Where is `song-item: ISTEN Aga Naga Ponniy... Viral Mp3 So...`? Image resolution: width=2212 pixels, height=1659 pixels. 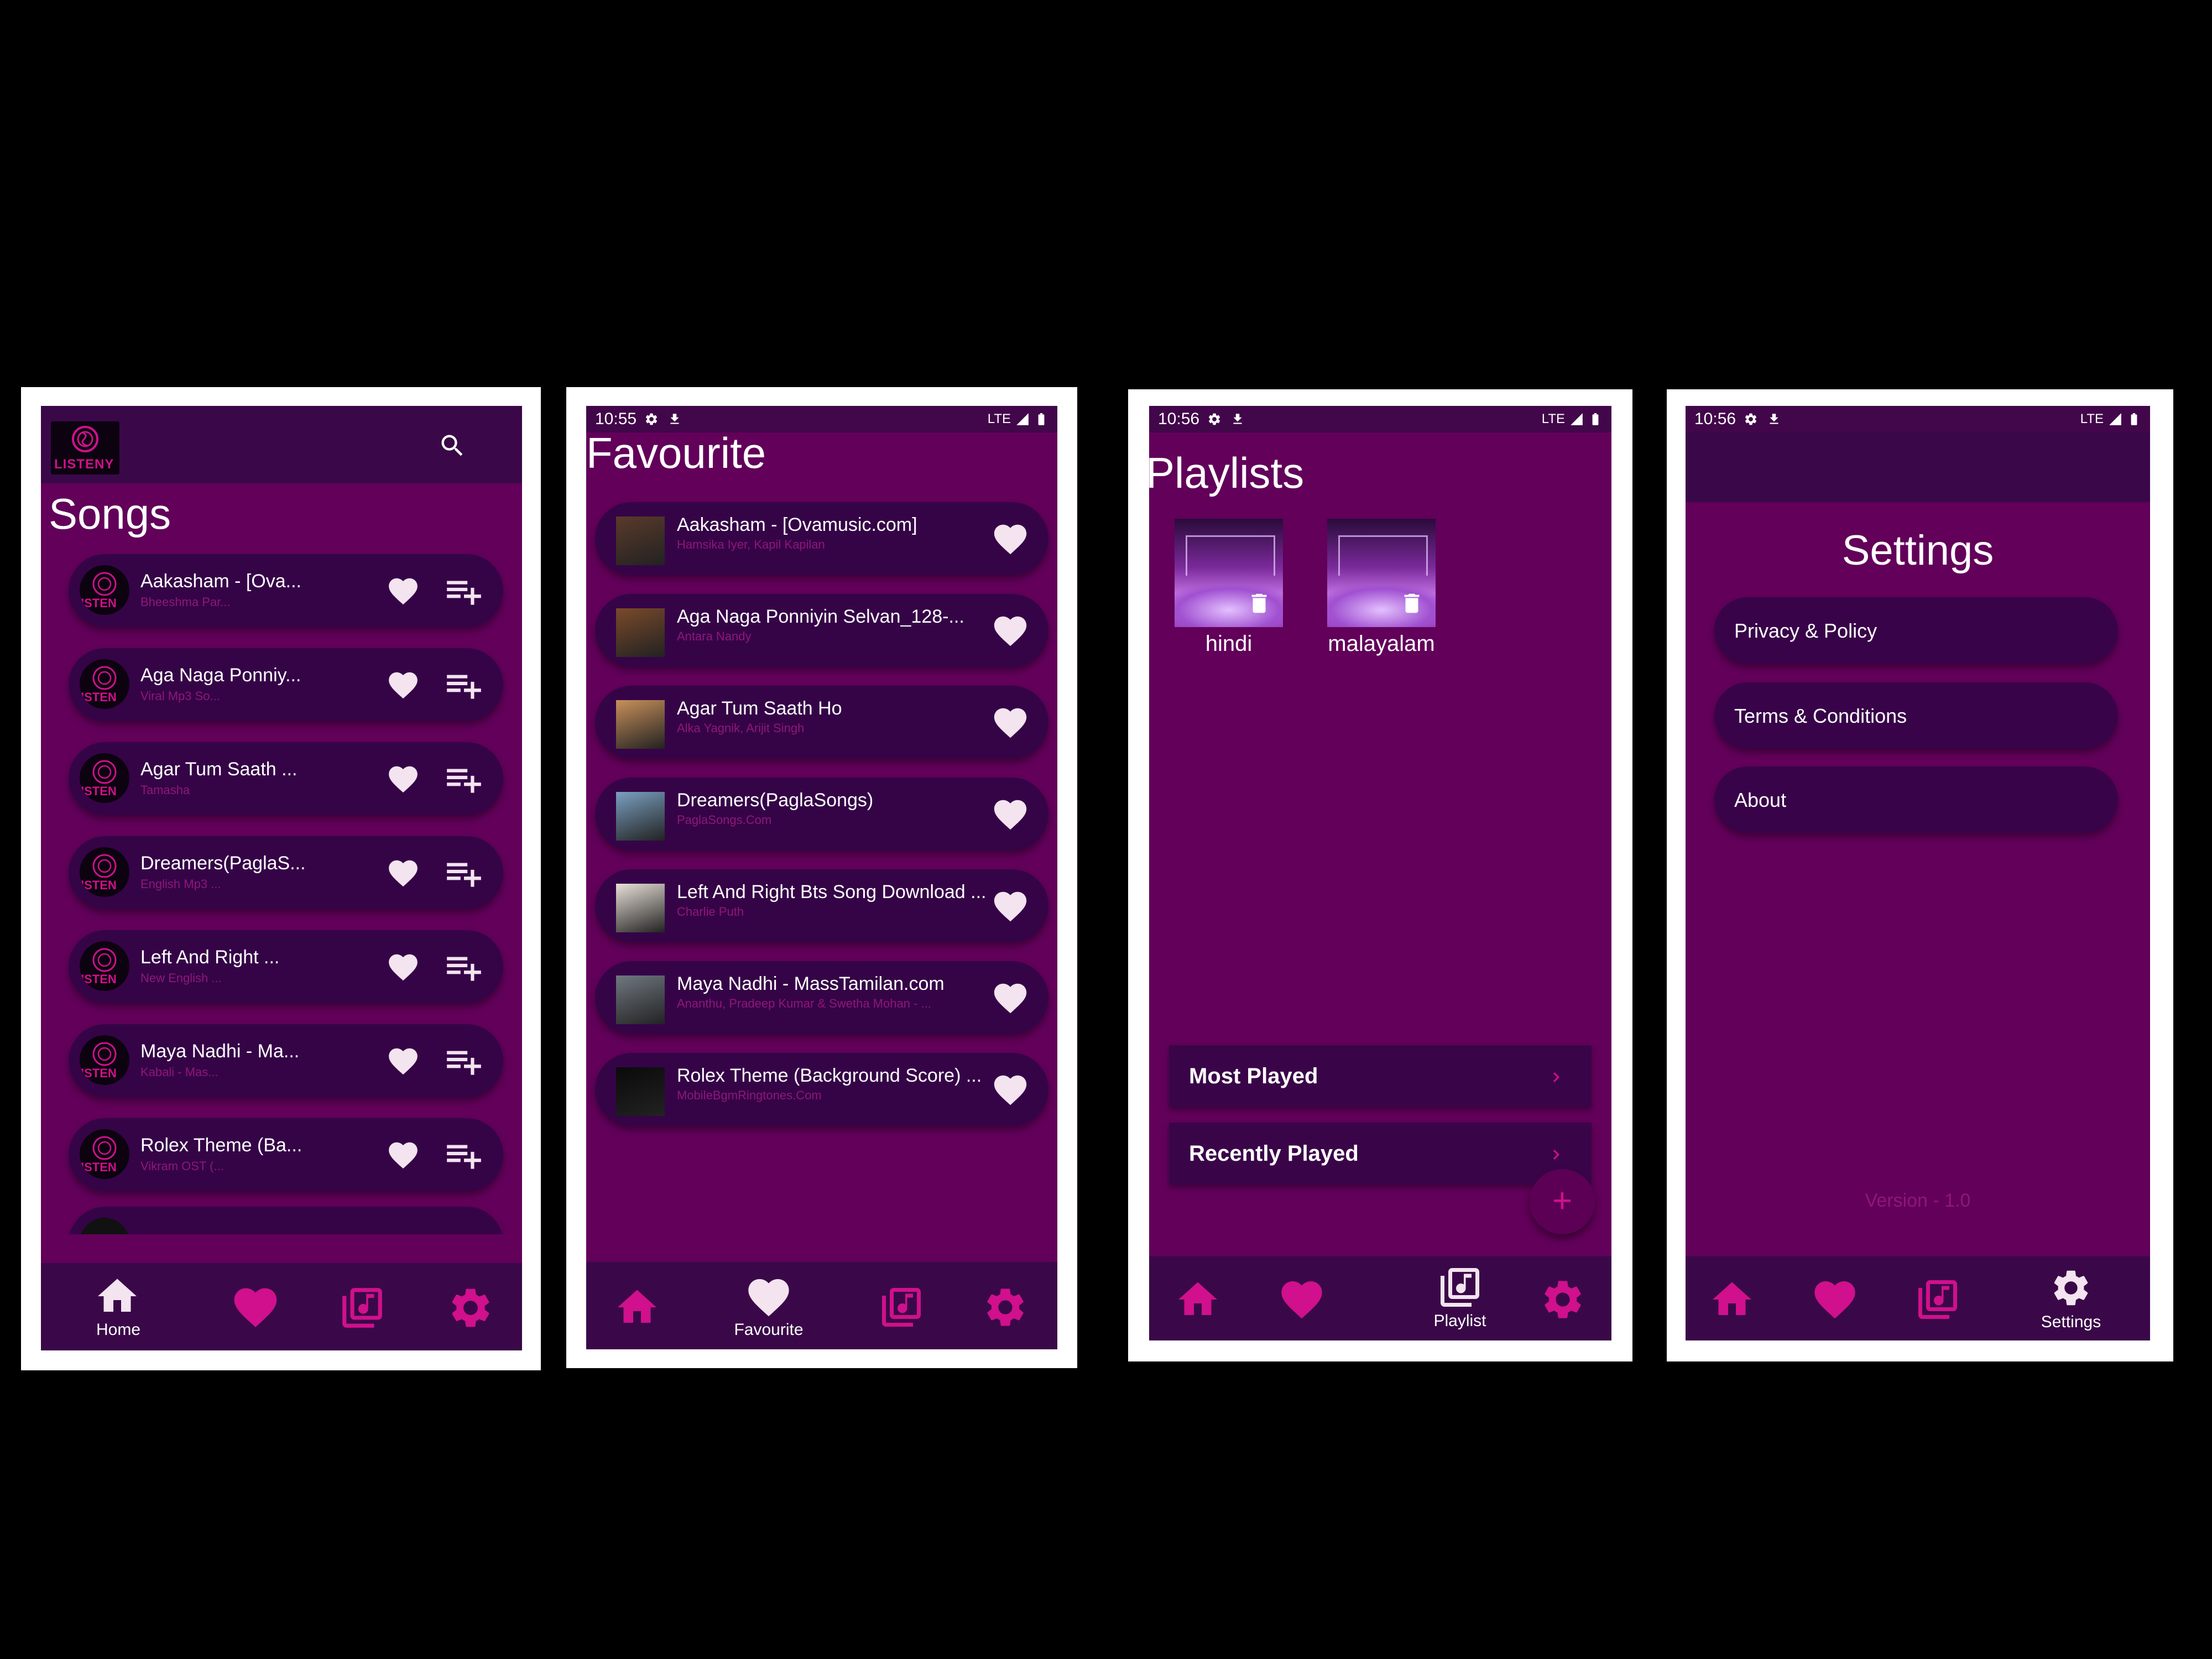 song-item: ISTEN Aga Naga Ponniy... Viral Mp3 So... is located at coordinates (286, 685).